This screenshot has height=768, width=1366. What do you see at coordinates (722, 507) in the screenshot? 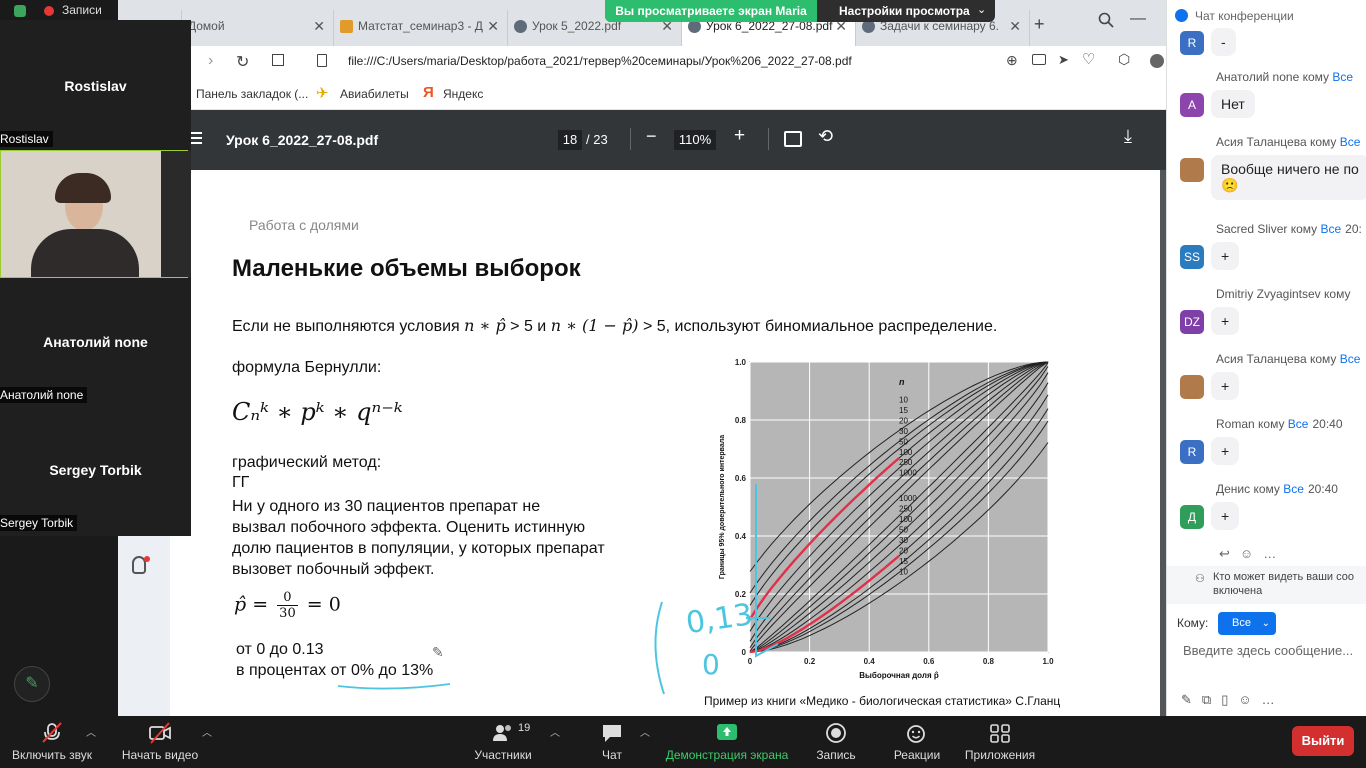
I see `y-axis-label: Границы 95% доверительного интервала` at bounding box center [722, 507].